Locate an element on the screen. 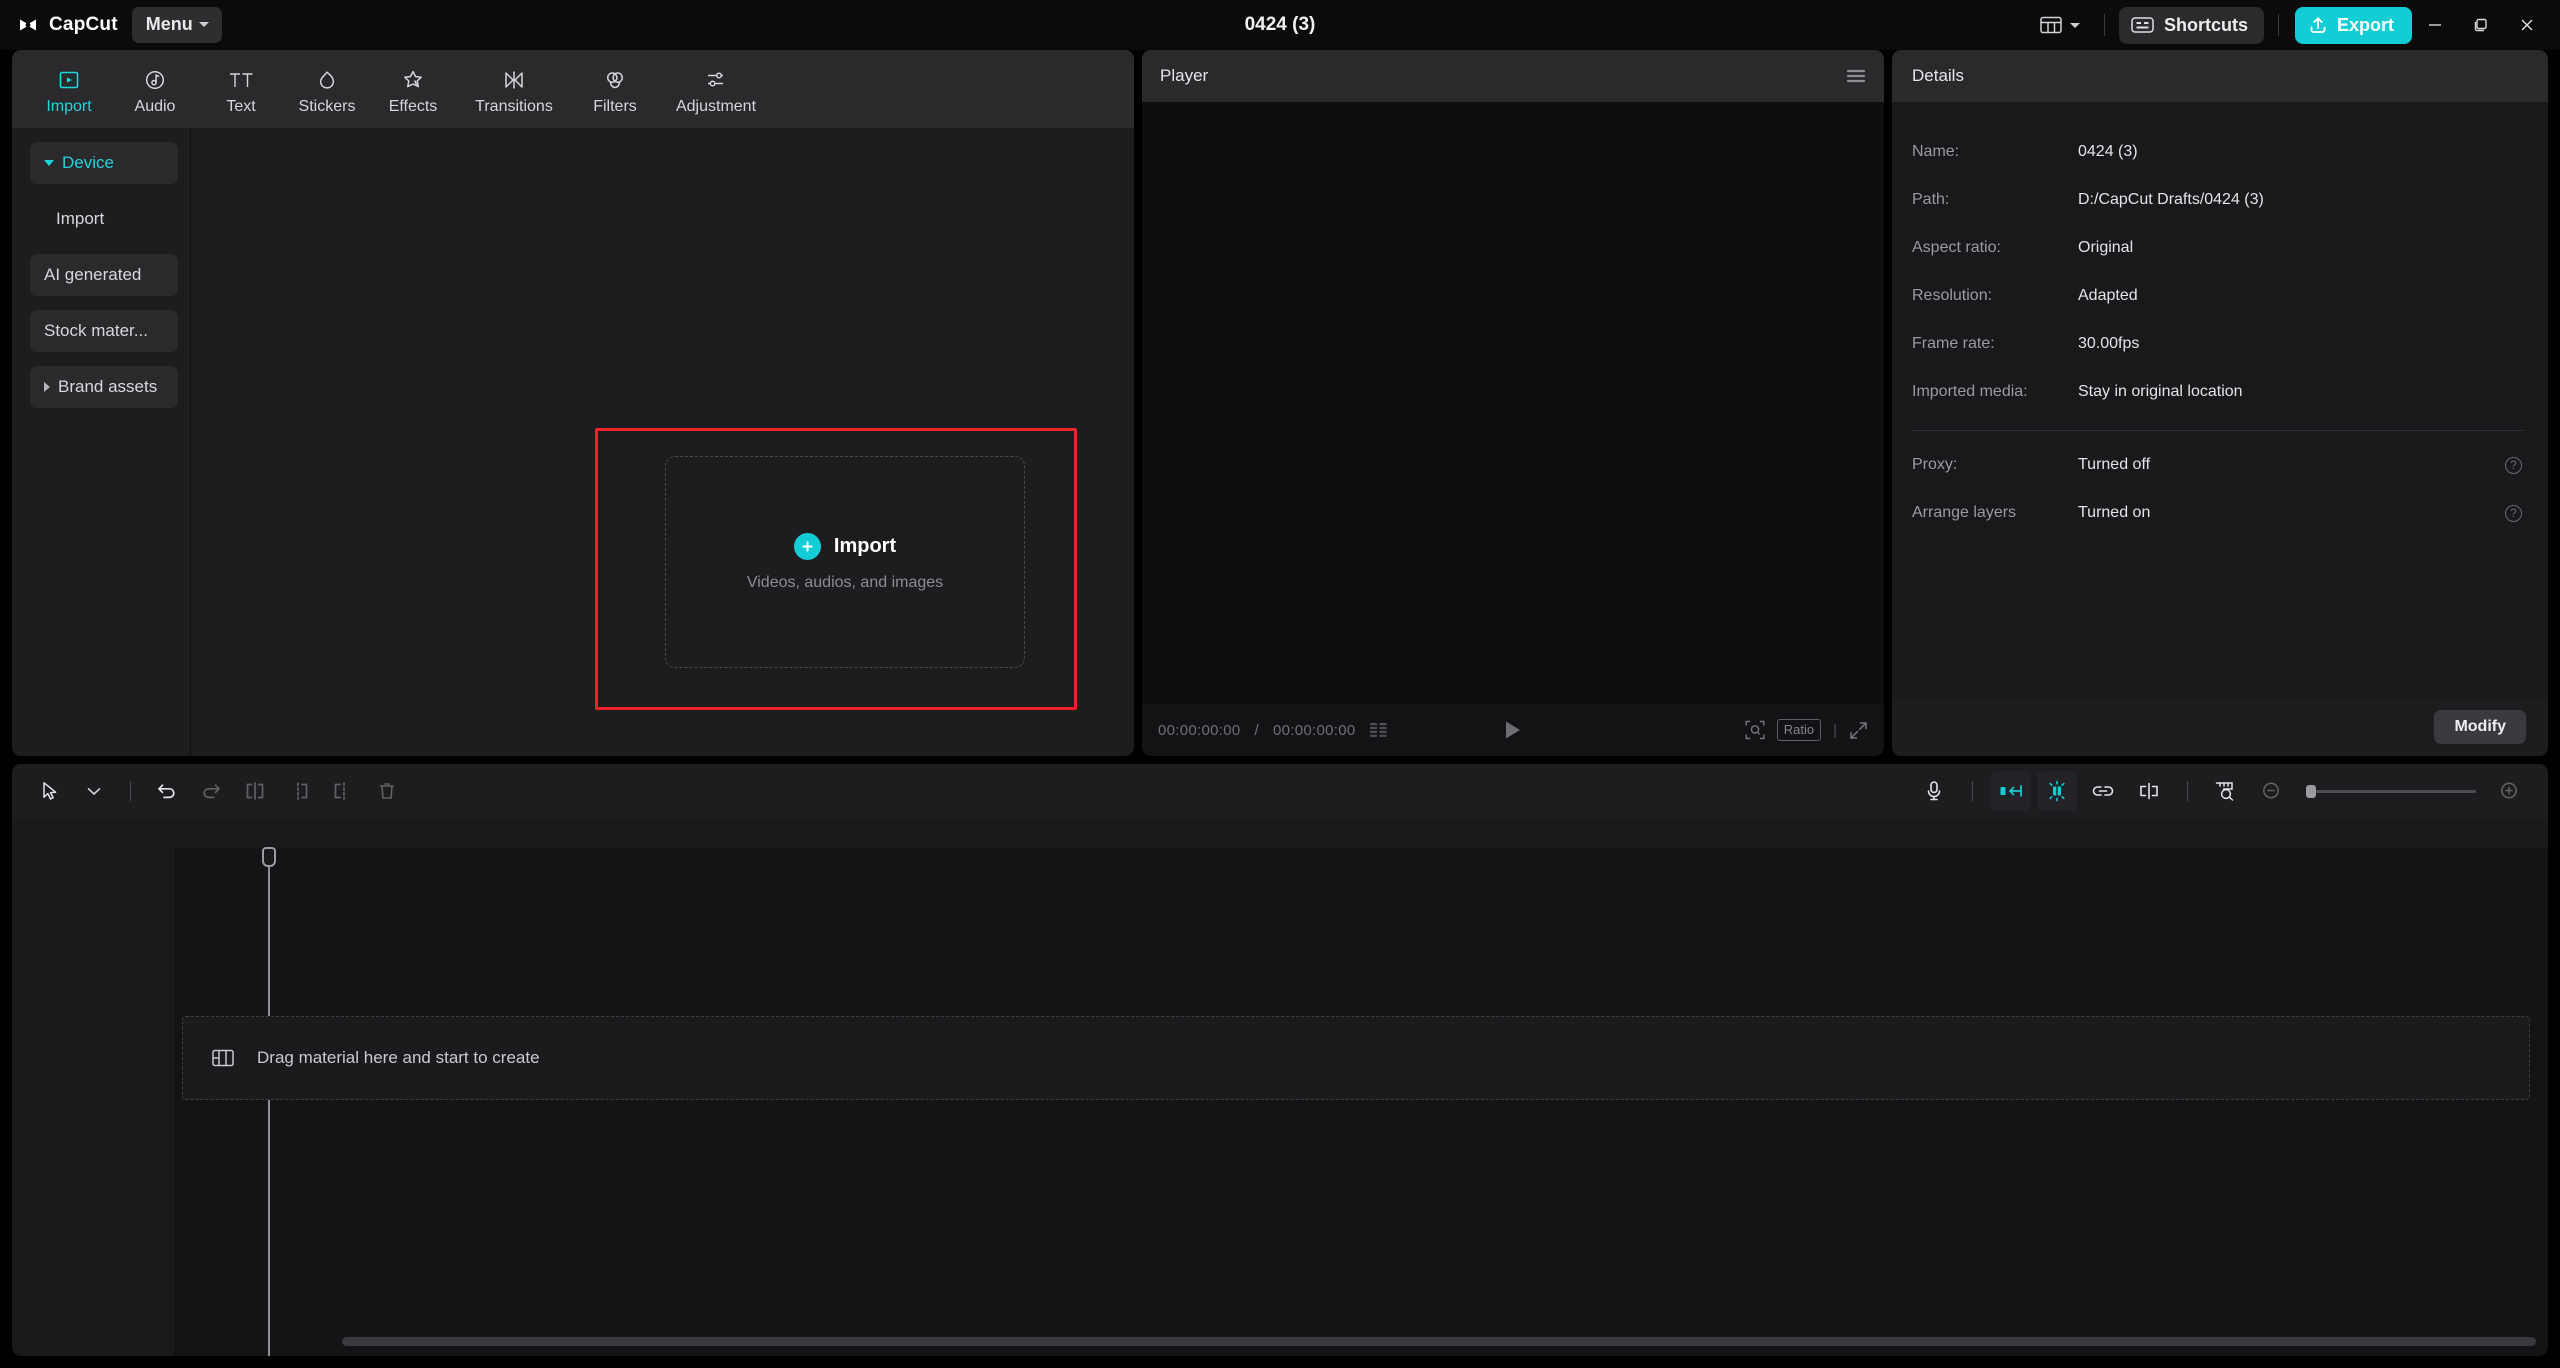 This screenshot has width=2560, height=1368. tab-effects: Effects is located at coordinates (413, 89).